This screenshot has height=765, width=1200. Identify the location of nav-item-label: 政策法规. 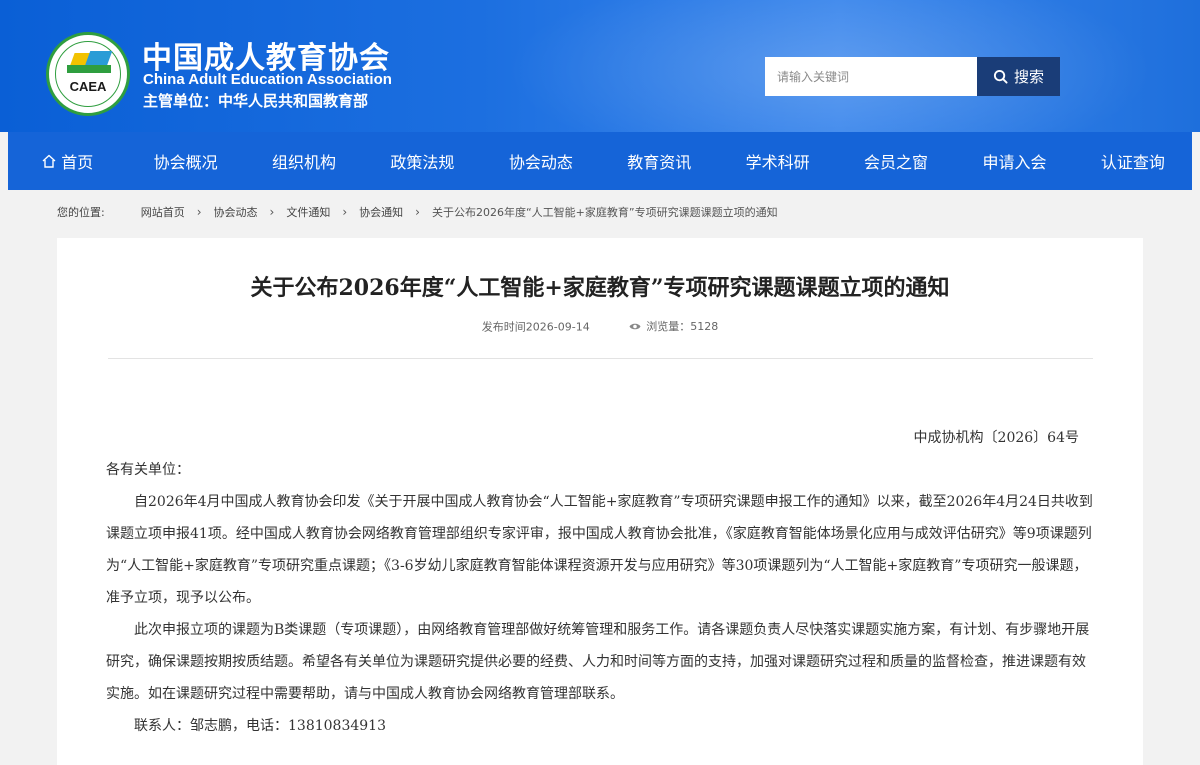
(422, 162).